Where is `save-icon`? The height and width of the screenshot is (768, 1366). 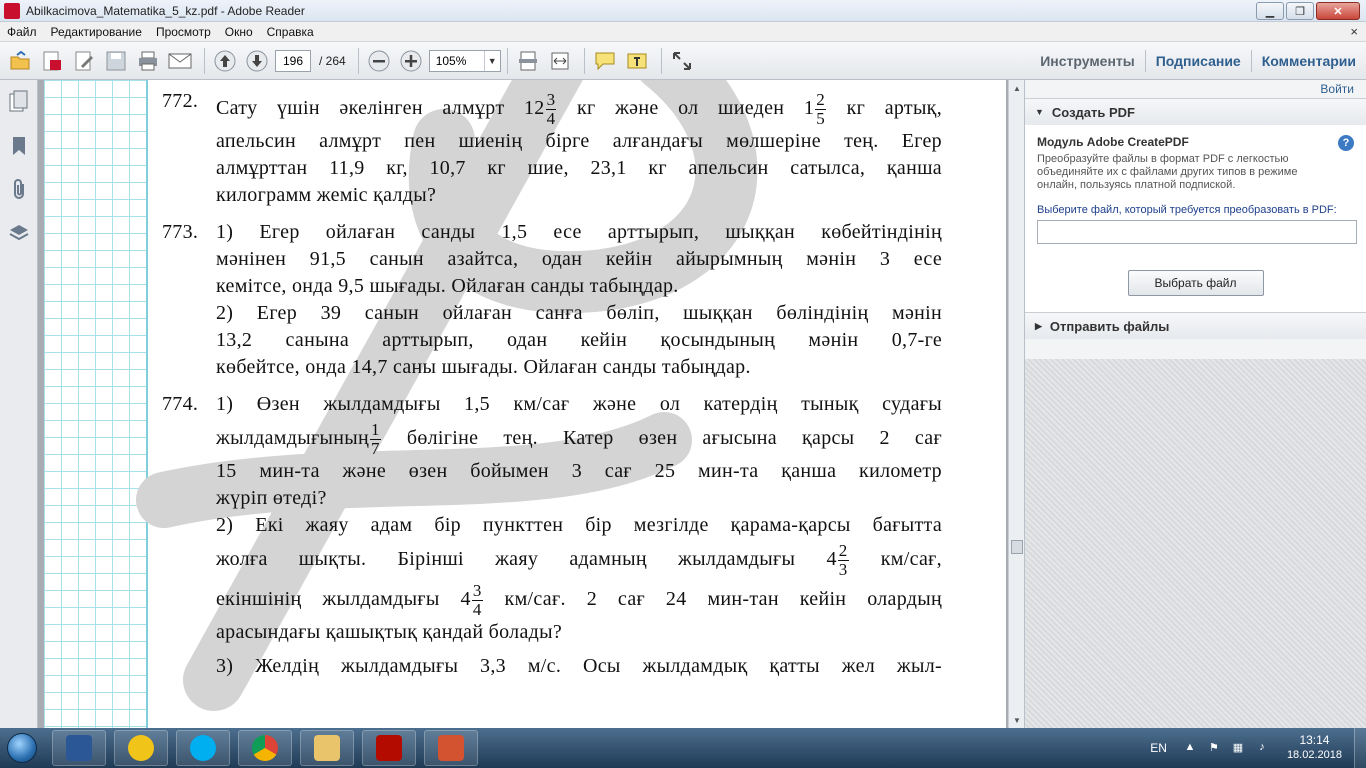 save-icon is located at coordinates (116, 61).